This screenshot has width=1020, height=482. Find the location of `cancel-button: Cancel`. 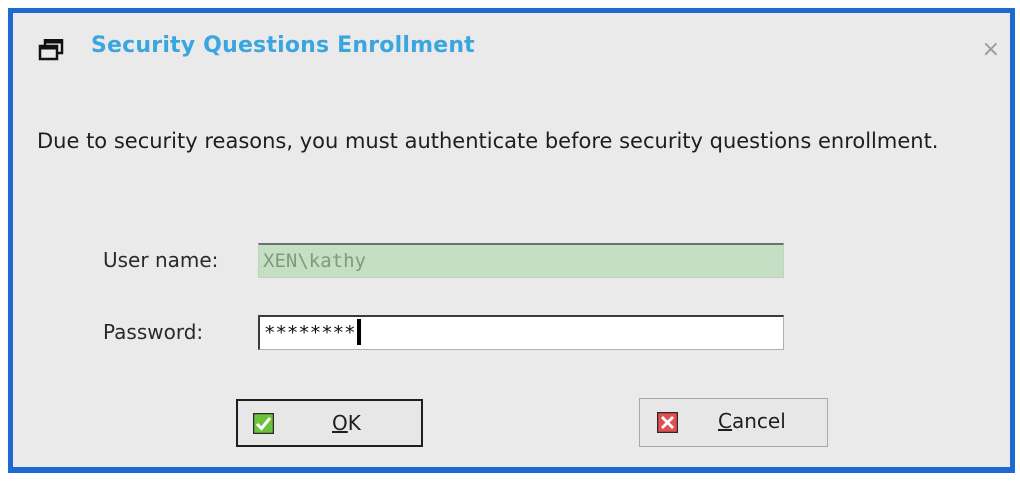

cancel-button: Cancel is located at coordinates (733, 422).